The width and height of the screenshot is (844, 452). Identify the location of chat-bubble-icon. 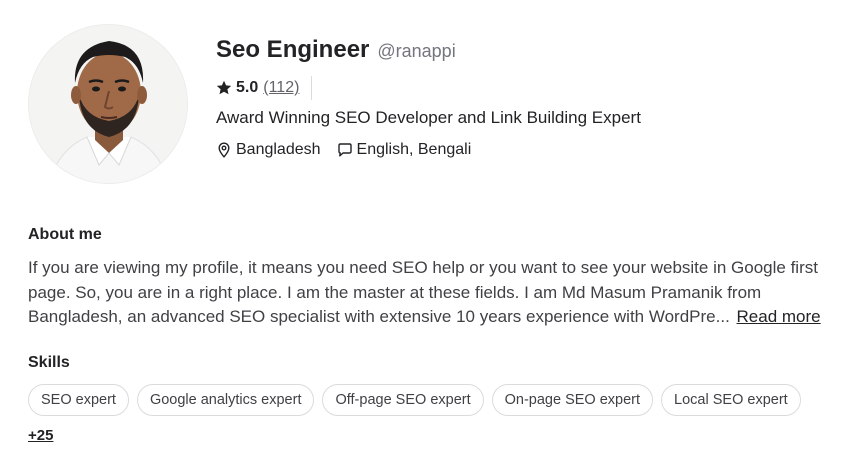
(344, 150).